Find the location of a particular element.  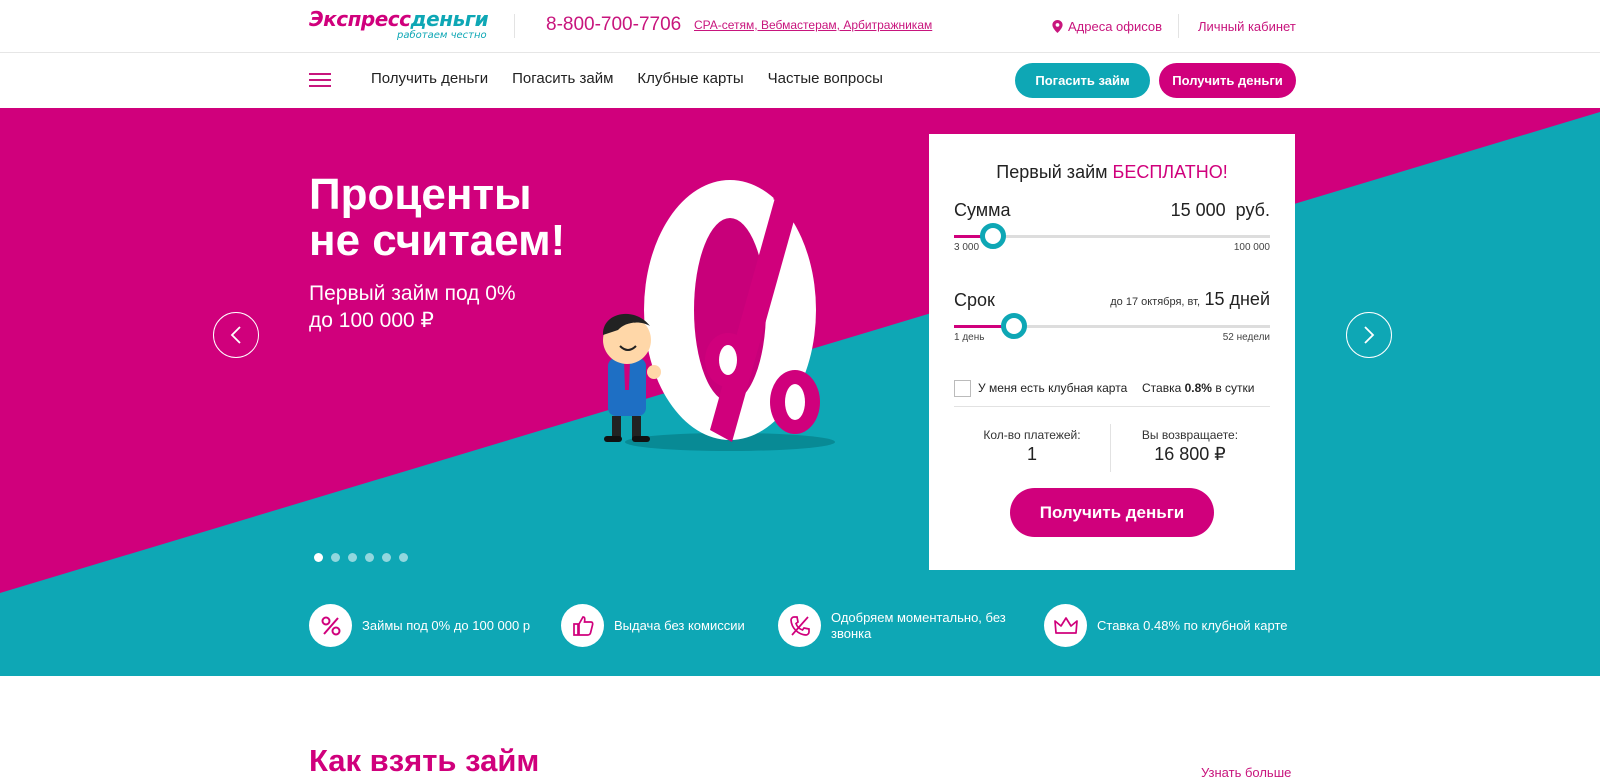

offices-link: Адреса офисов is located at coordinates (1107, 26).